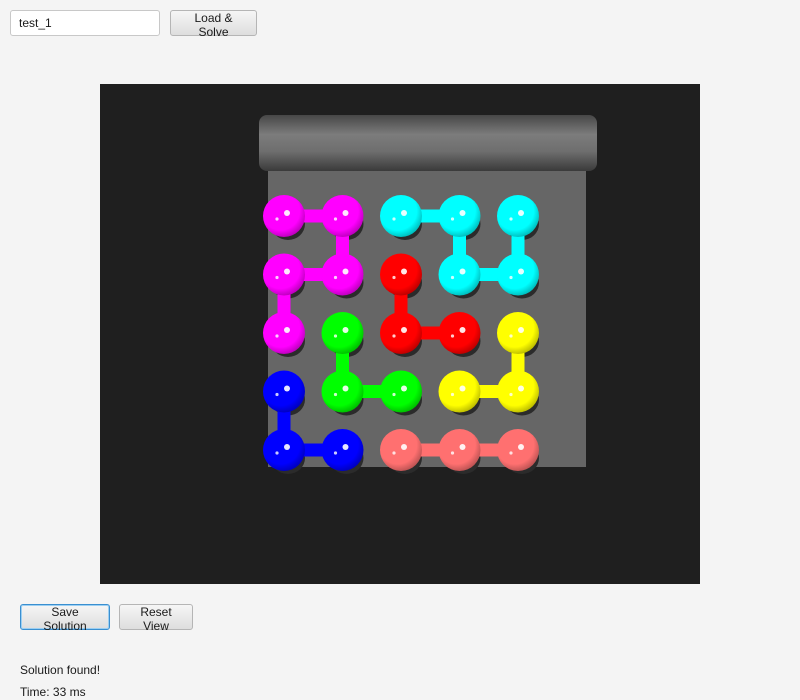 This screenshot has width=800, height=700. Describe the element at coordinates (85, 23) in the screenshot. I see `puzzle-file-input` at that location.